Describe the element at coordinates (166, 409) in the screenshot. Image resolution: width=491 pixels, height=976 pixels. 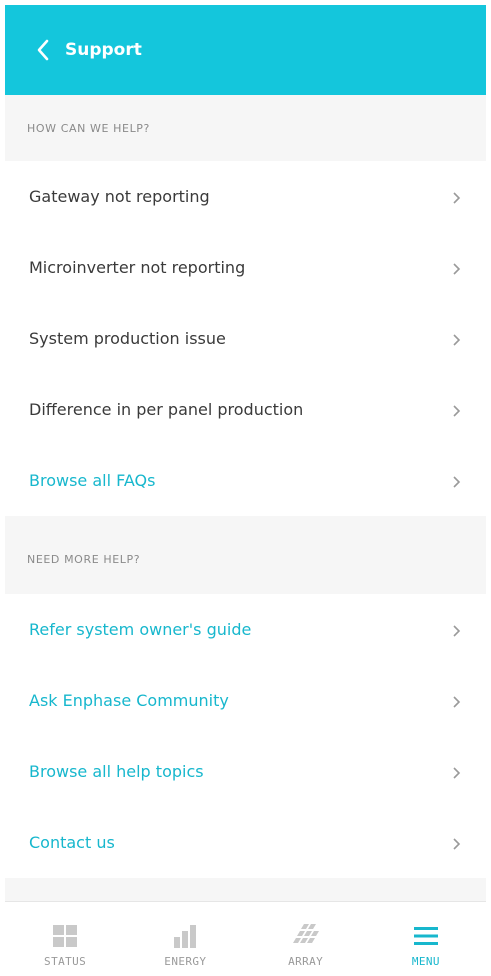
I see `list-item-label: Difference in per panel production` at that location.